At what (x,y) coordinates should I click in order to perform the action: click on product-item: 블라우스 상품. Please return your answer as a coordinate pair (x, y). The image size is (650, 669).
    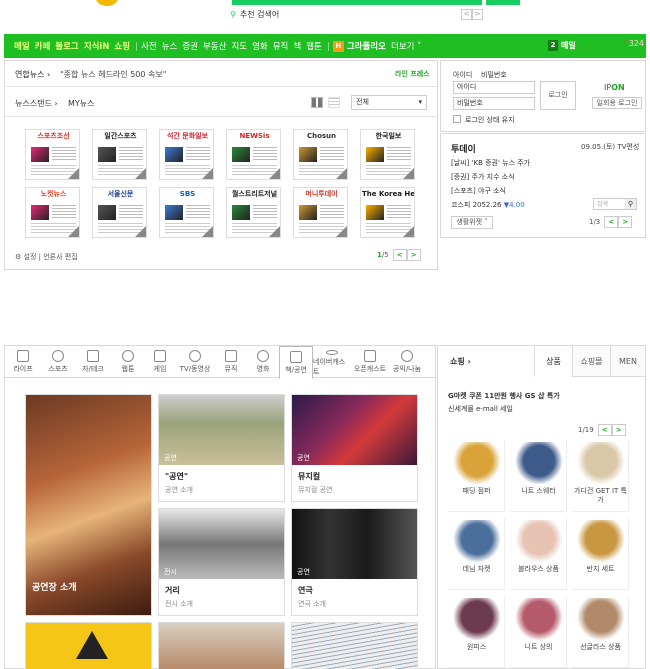
    Looking at the image, I should click on (538, 554).